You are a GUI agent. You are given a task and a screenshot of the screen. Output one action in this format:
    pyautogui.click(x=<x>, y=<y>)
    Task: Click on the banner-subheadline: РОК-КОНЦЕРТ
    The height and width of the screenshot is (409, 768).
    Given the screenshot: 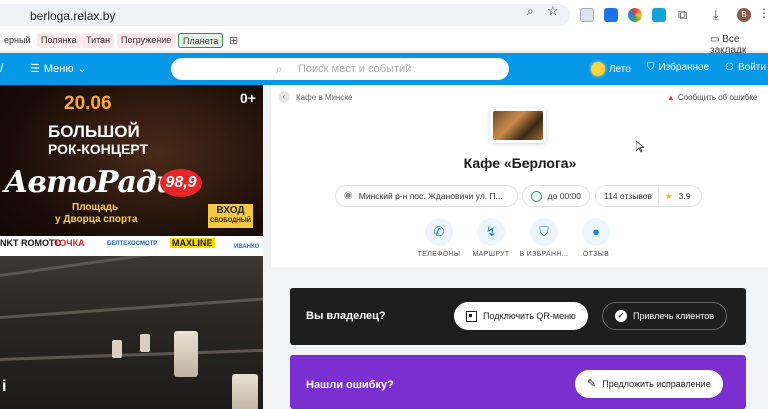 What is the action you would take?
    pyautogui.click(x=98, y=149)
    